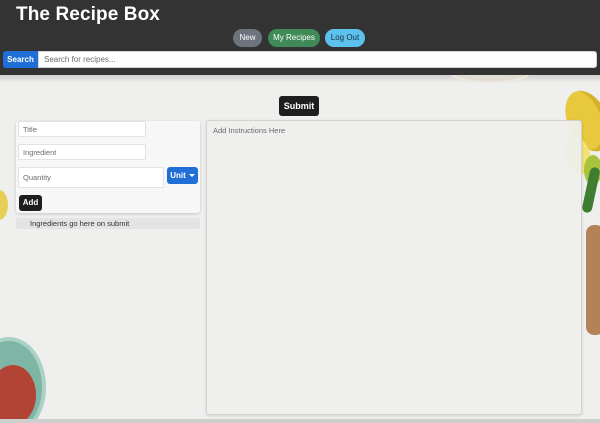 Image resolution: width=600 pixels, height=423 pixels. I want to click on ingredient-form: Unit Add, so click(108, 167).